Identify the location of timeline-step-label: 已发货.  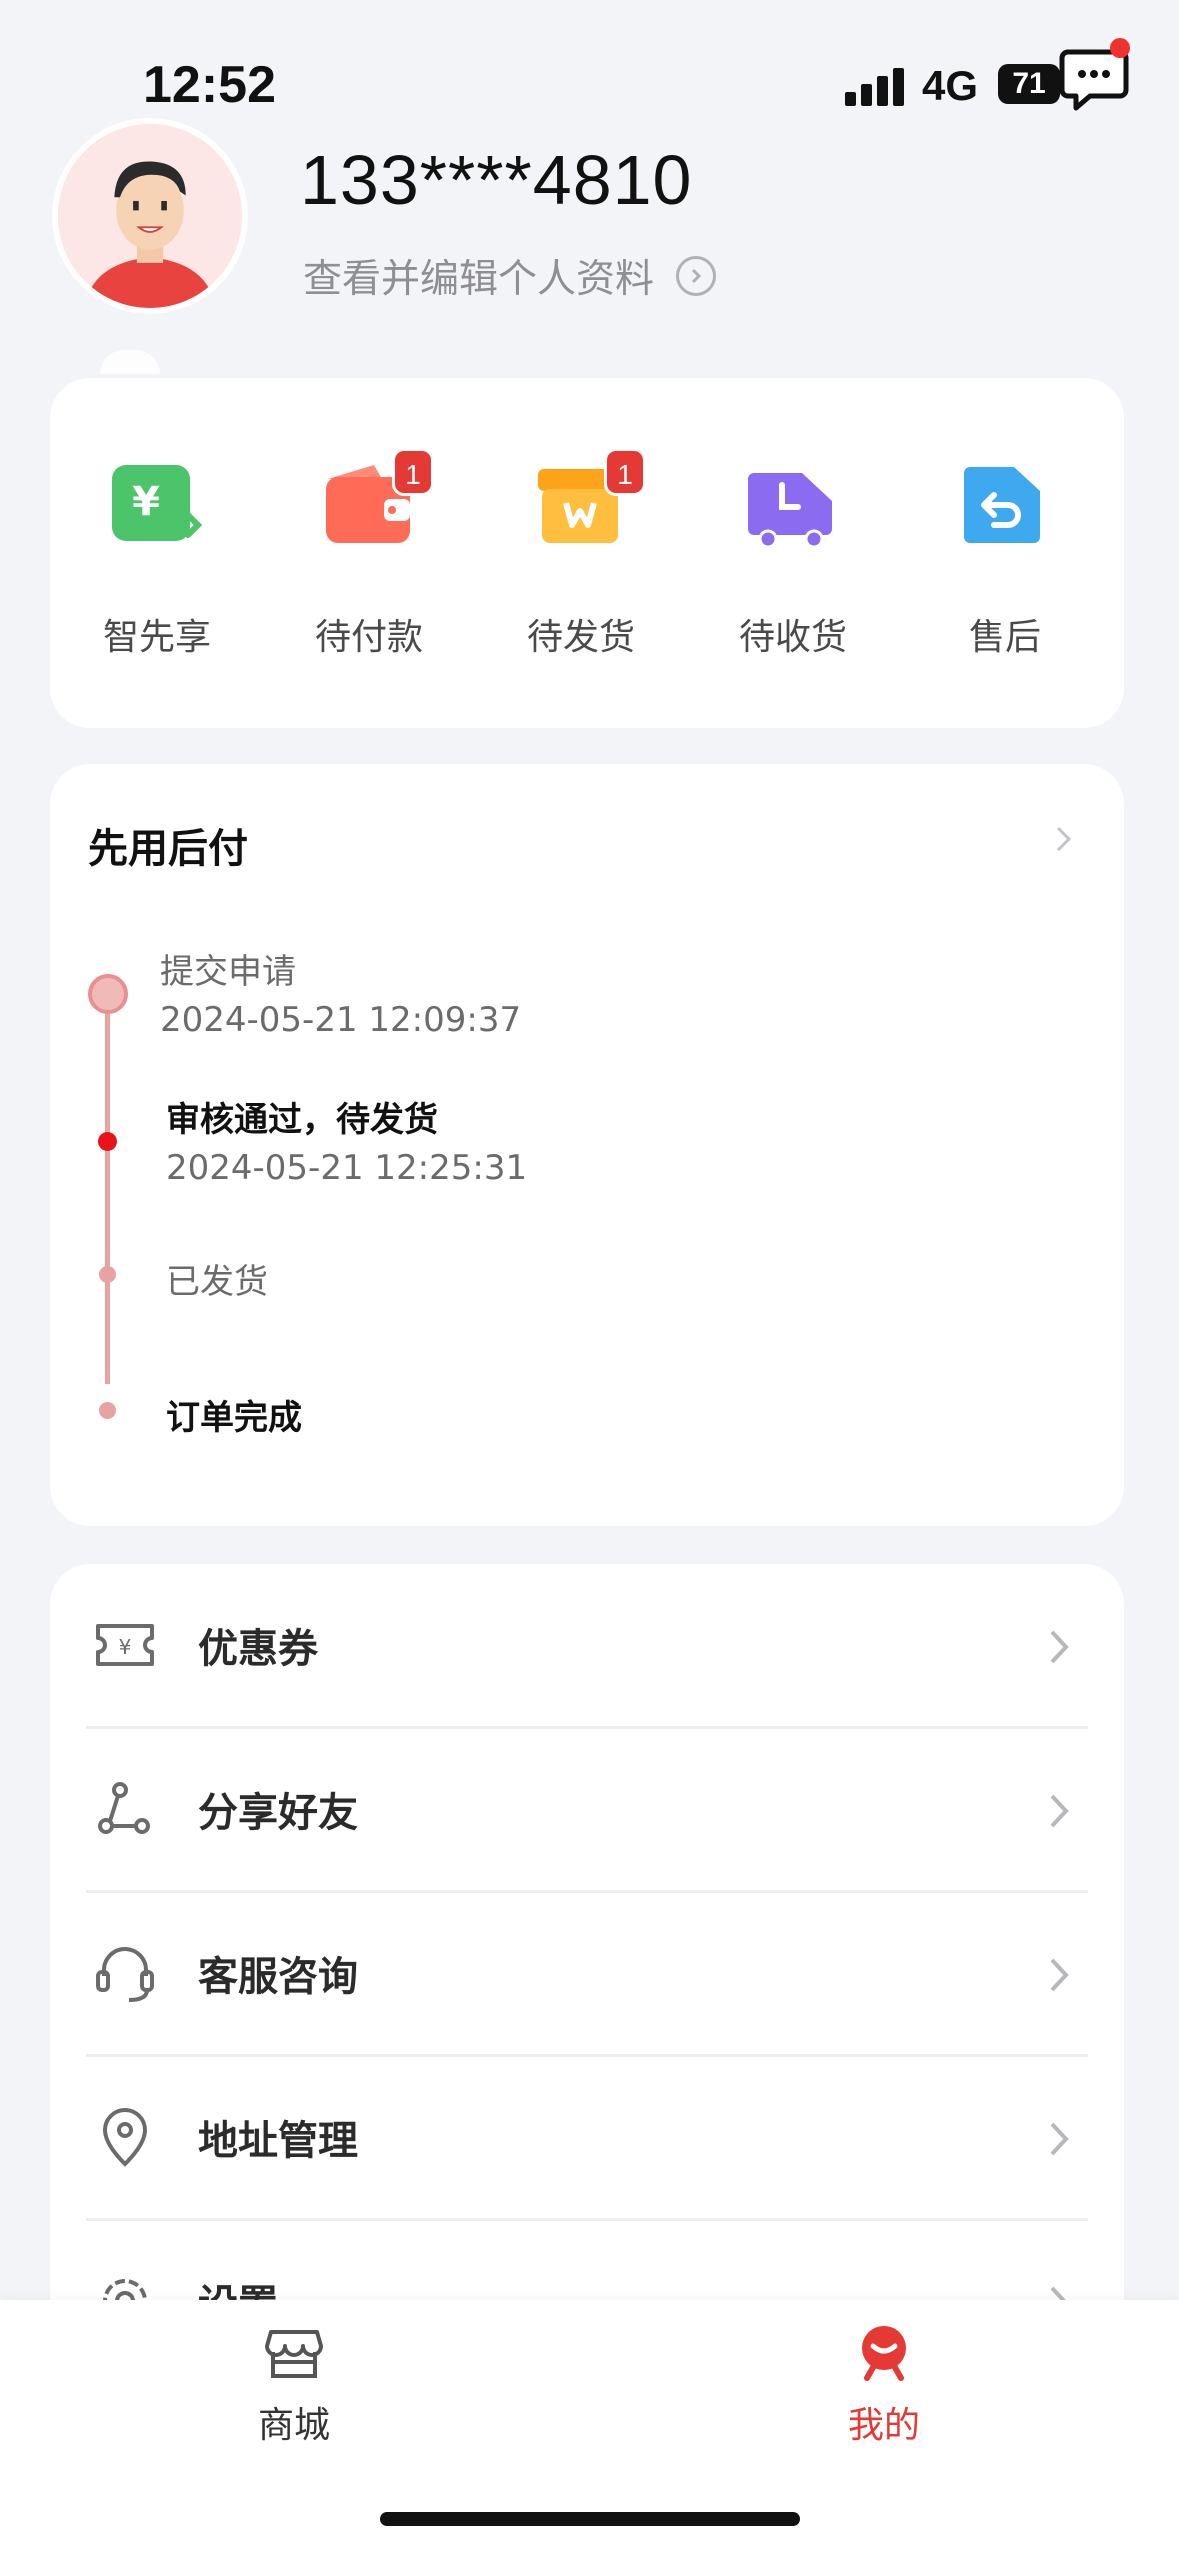
(217, 1282).